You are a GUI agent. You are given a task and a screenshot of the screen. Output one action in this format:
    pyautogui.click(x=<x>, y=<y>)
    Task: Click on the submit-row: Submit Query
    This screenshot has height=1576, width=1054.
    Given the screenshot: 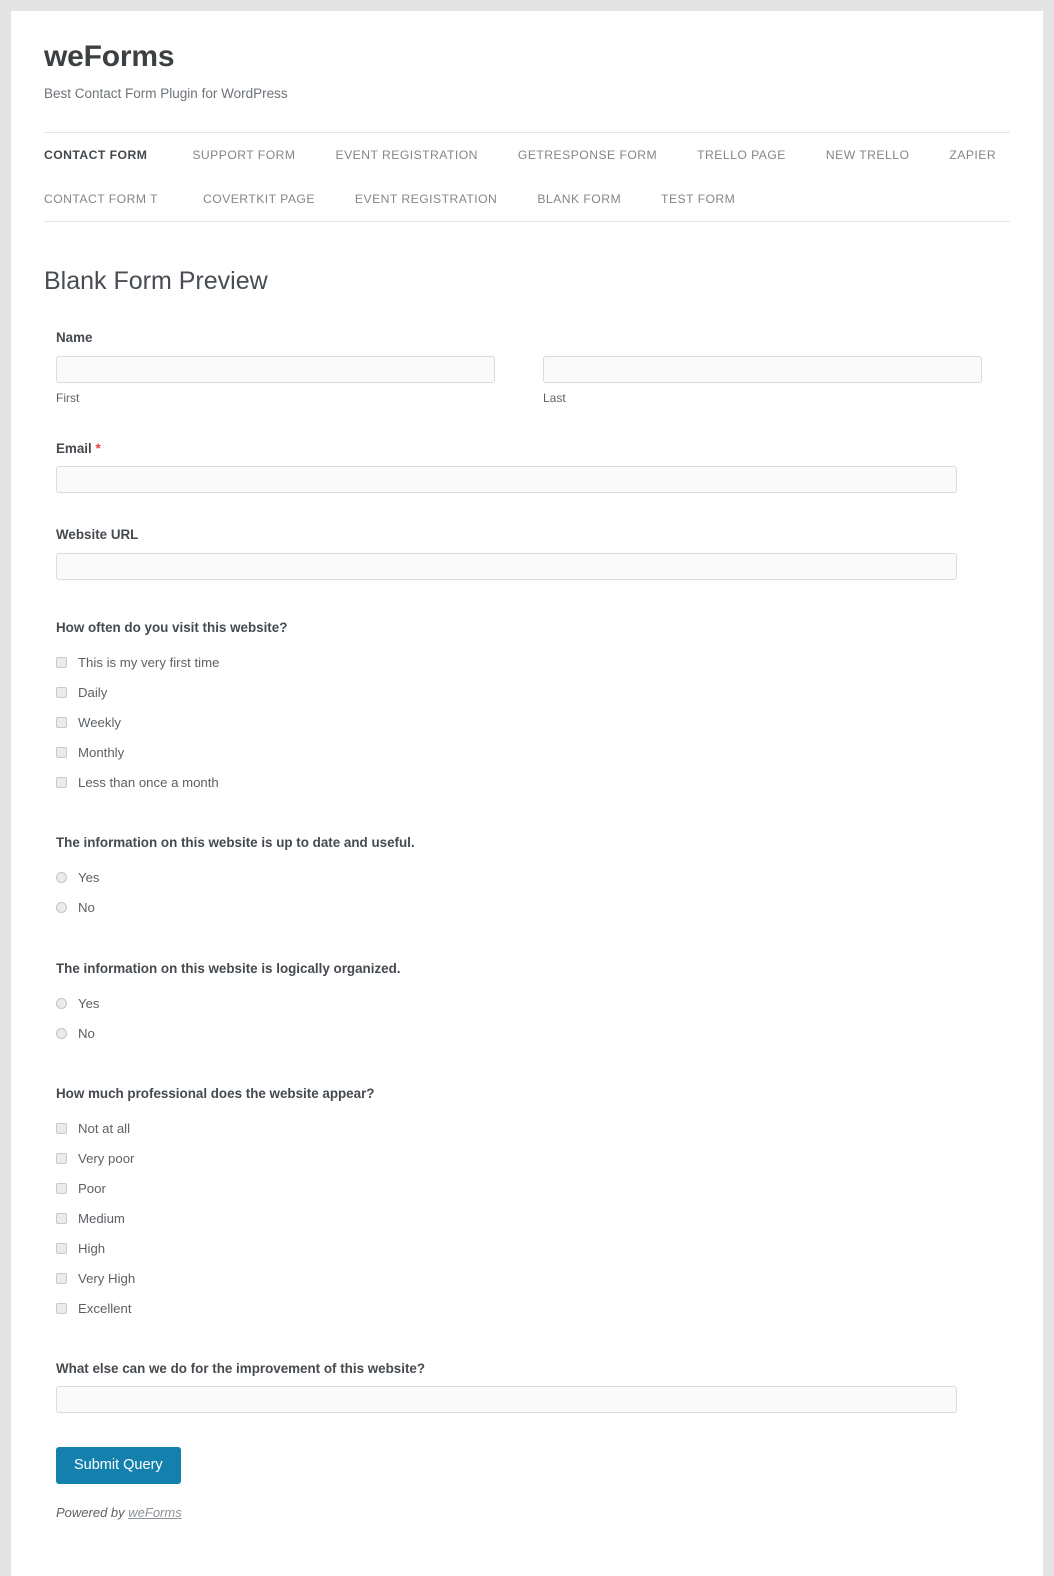 What is the action you would take?
    pyautogui.click(x=533, y=1465)
    